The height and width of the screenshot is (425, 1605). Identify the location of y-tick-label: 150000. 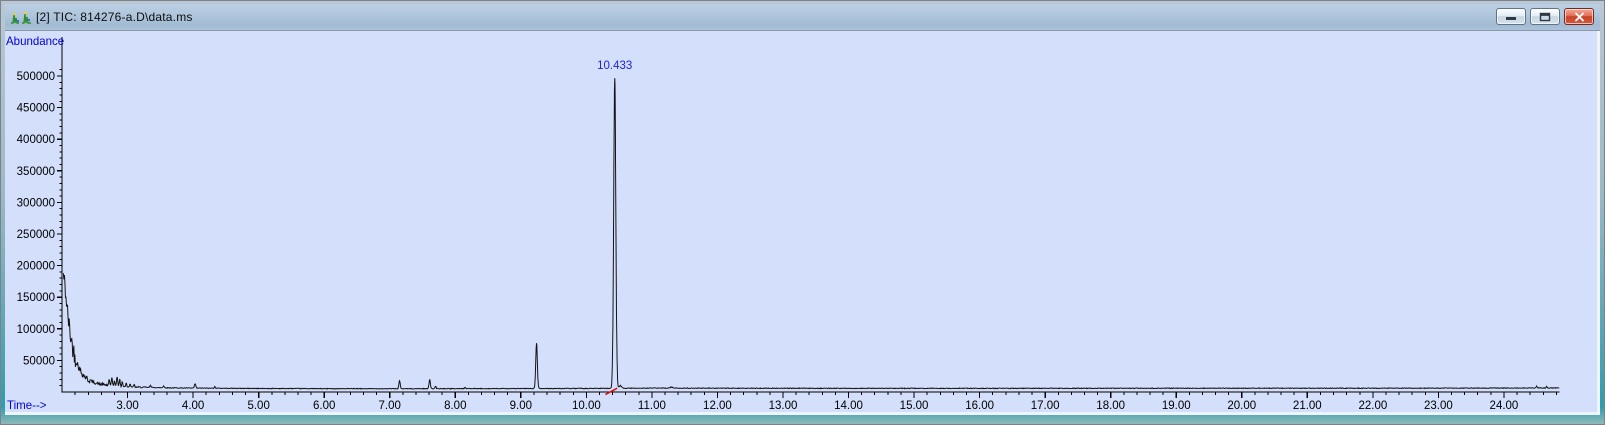
(36, 298).